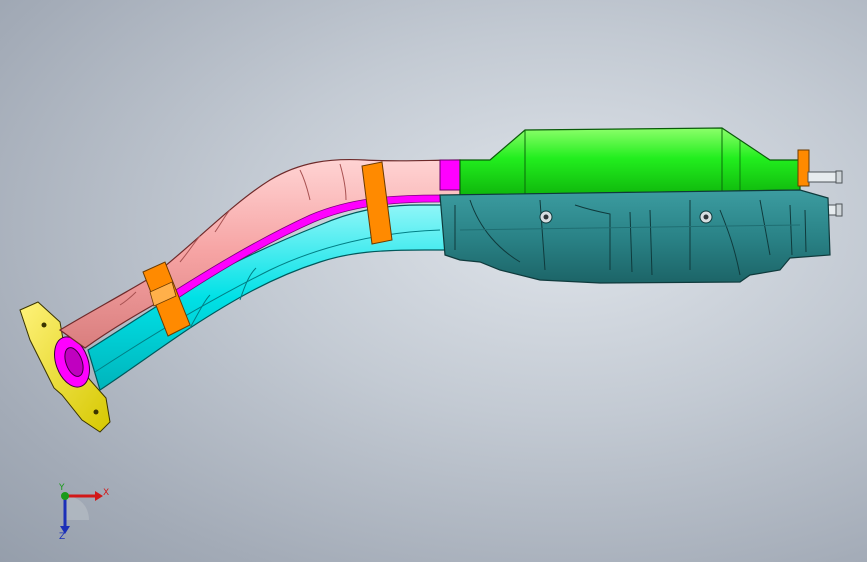  Describe the element at coordinates (62, 537) in the screenshot. I see `z-axis-label: Z` at that location.